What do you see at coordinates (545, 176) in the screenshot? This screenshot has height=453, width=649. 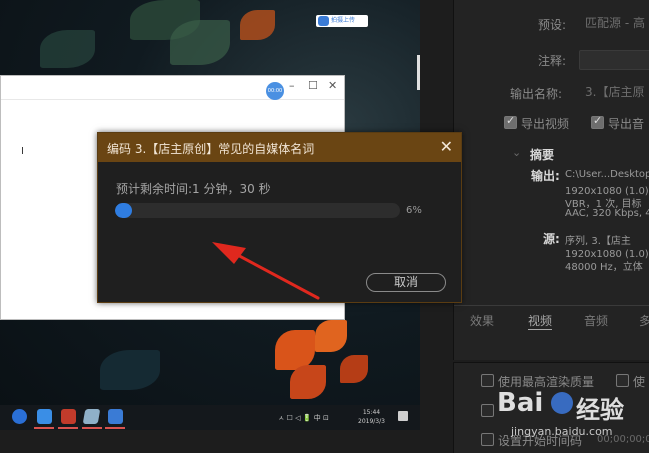 I see `output-summary-label: 输出:` at bounding box center [545, 176].